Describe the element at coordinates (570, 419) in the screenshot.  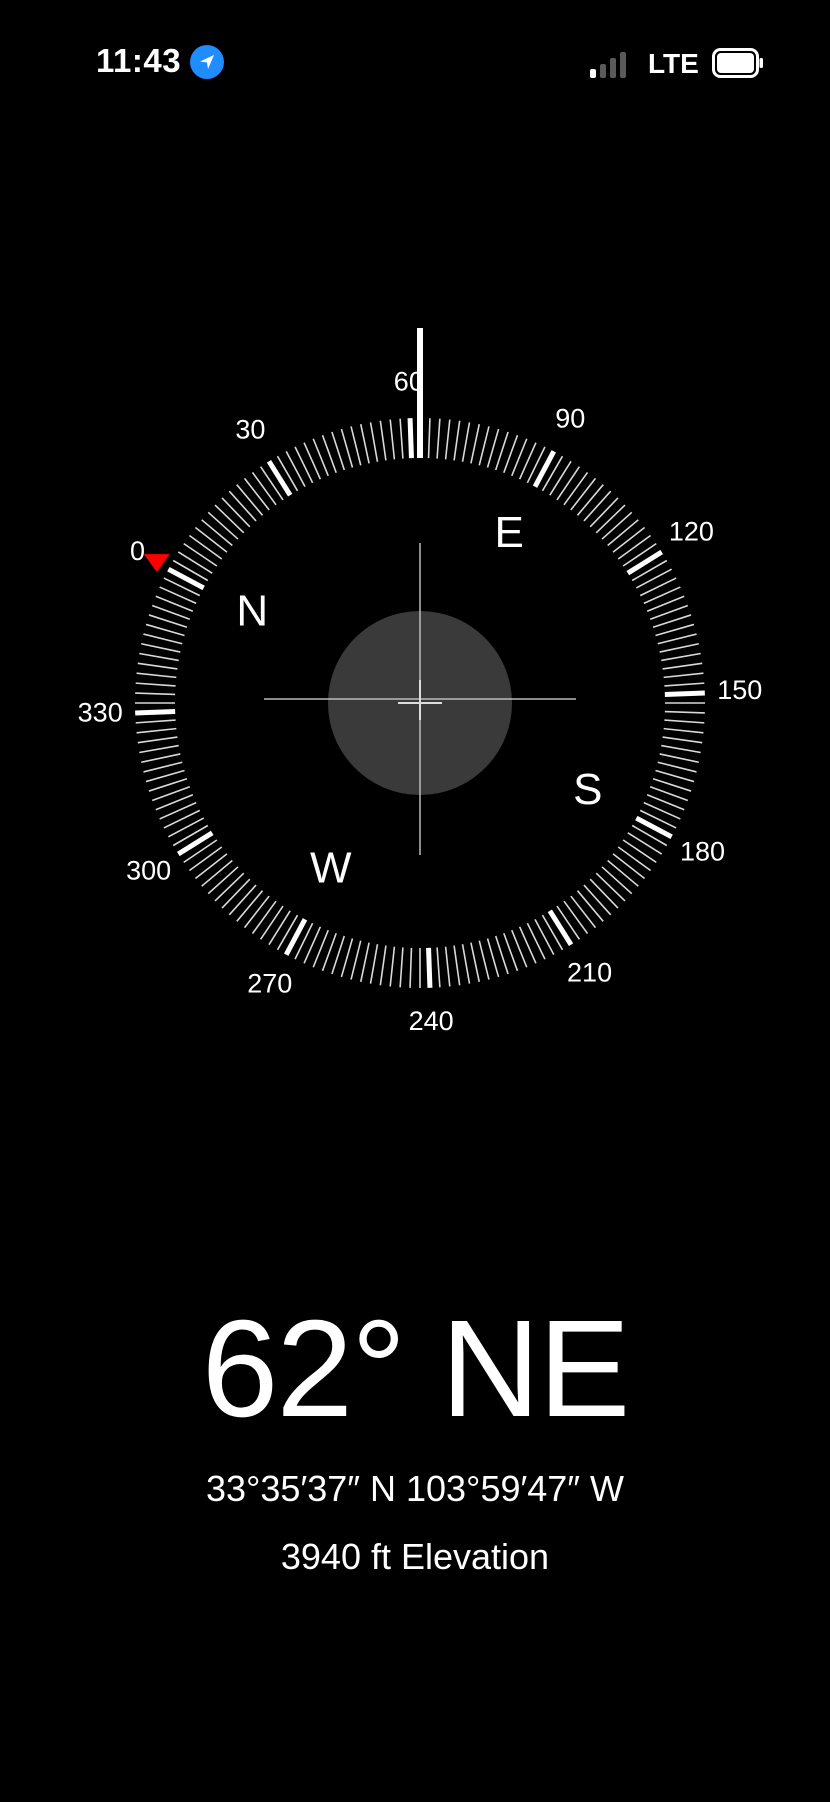
I see `compass-degree-label: 90` at that location.